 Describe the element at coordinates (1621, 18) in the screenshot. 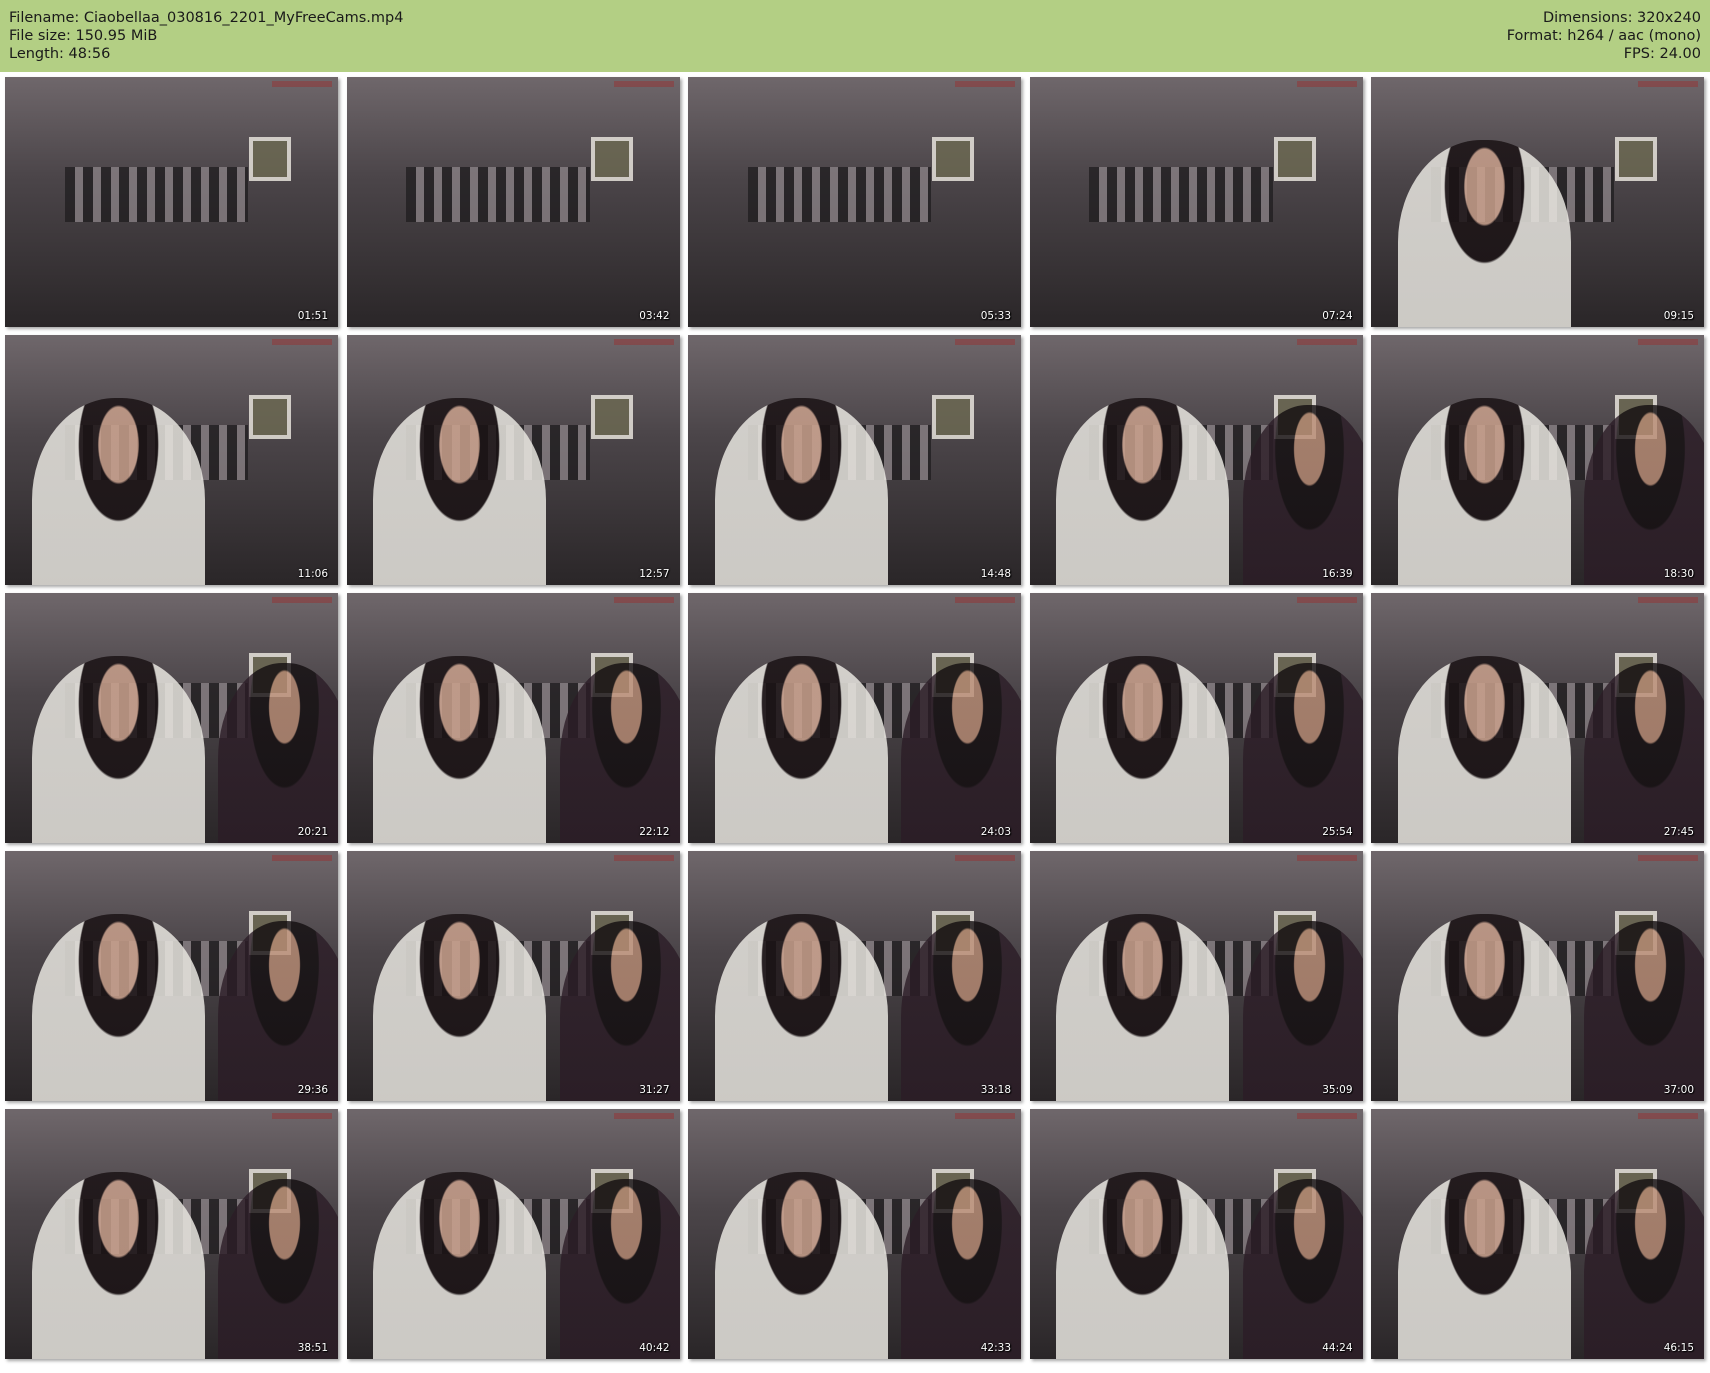

I see `dimensions-text: Dimensions: 320x240` at that location.